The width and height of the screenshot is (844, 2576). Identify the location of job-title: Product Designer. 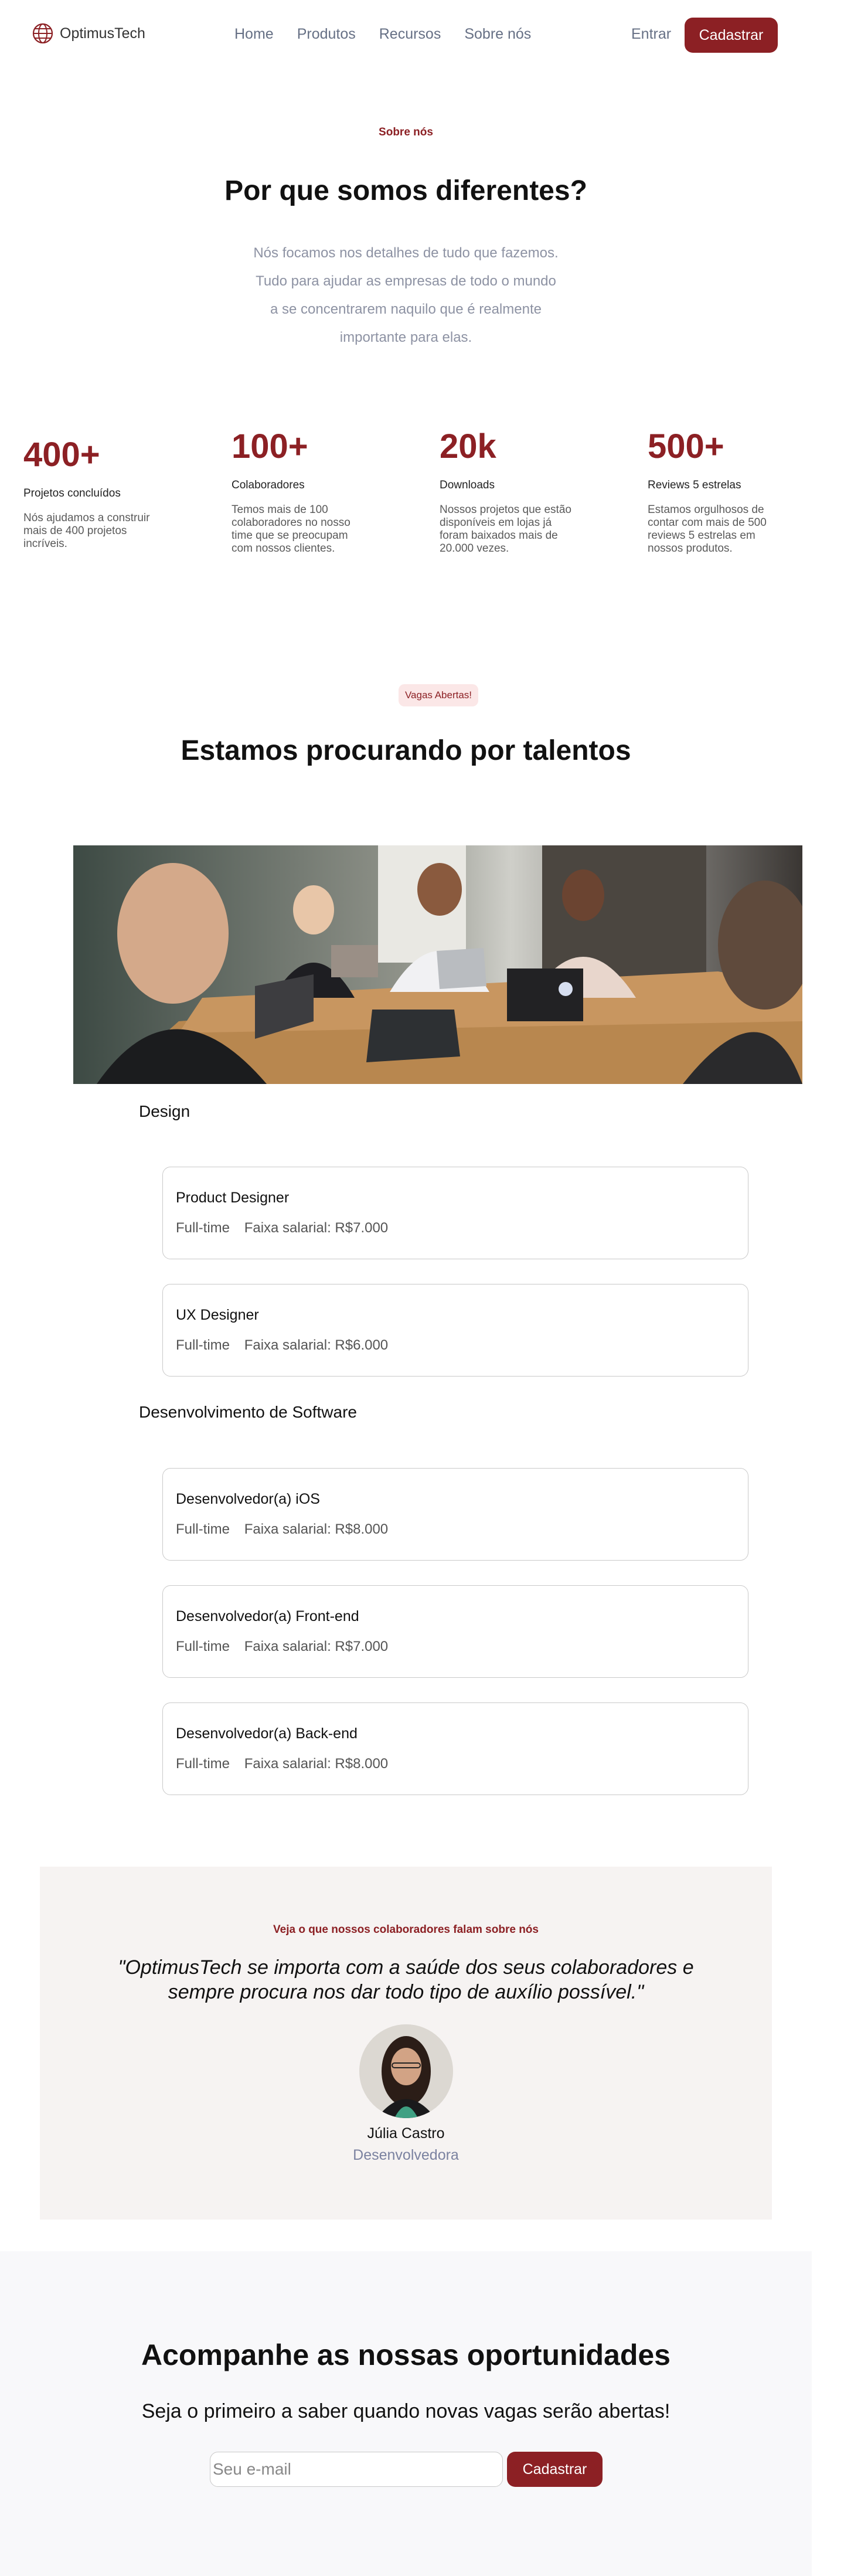
(233, 1198).